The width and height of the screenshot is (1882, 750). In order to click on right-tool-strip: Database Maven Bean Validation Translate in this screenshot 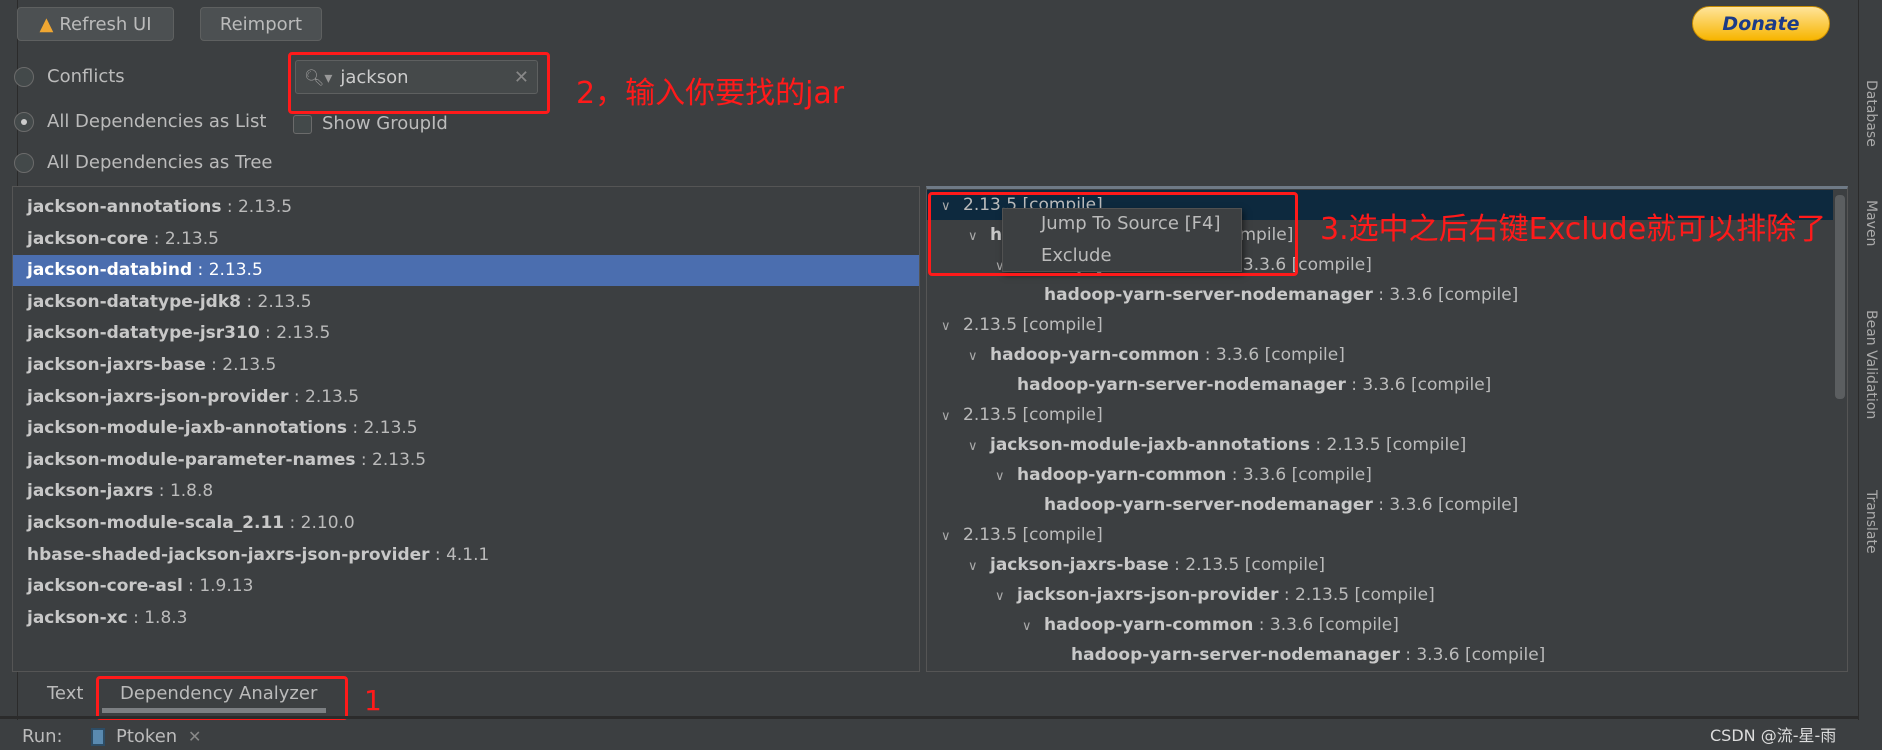, I will do `click(1870, 360)`.